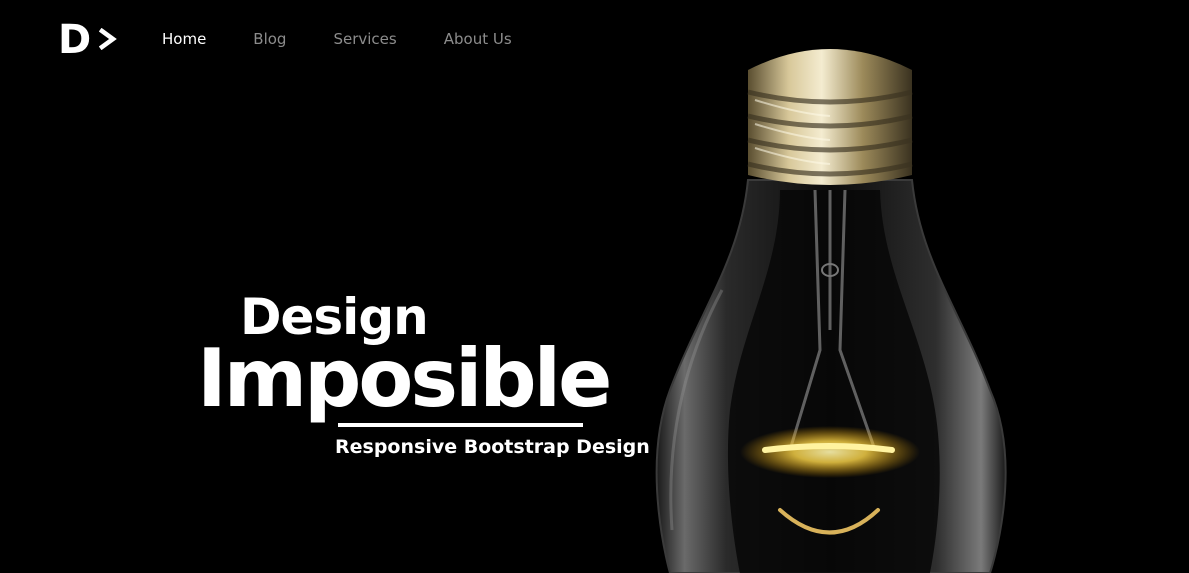 The height and width of the screenshot is (573, 1189). I want to click on hero-title-line2: Imposible, so click(404, 378).